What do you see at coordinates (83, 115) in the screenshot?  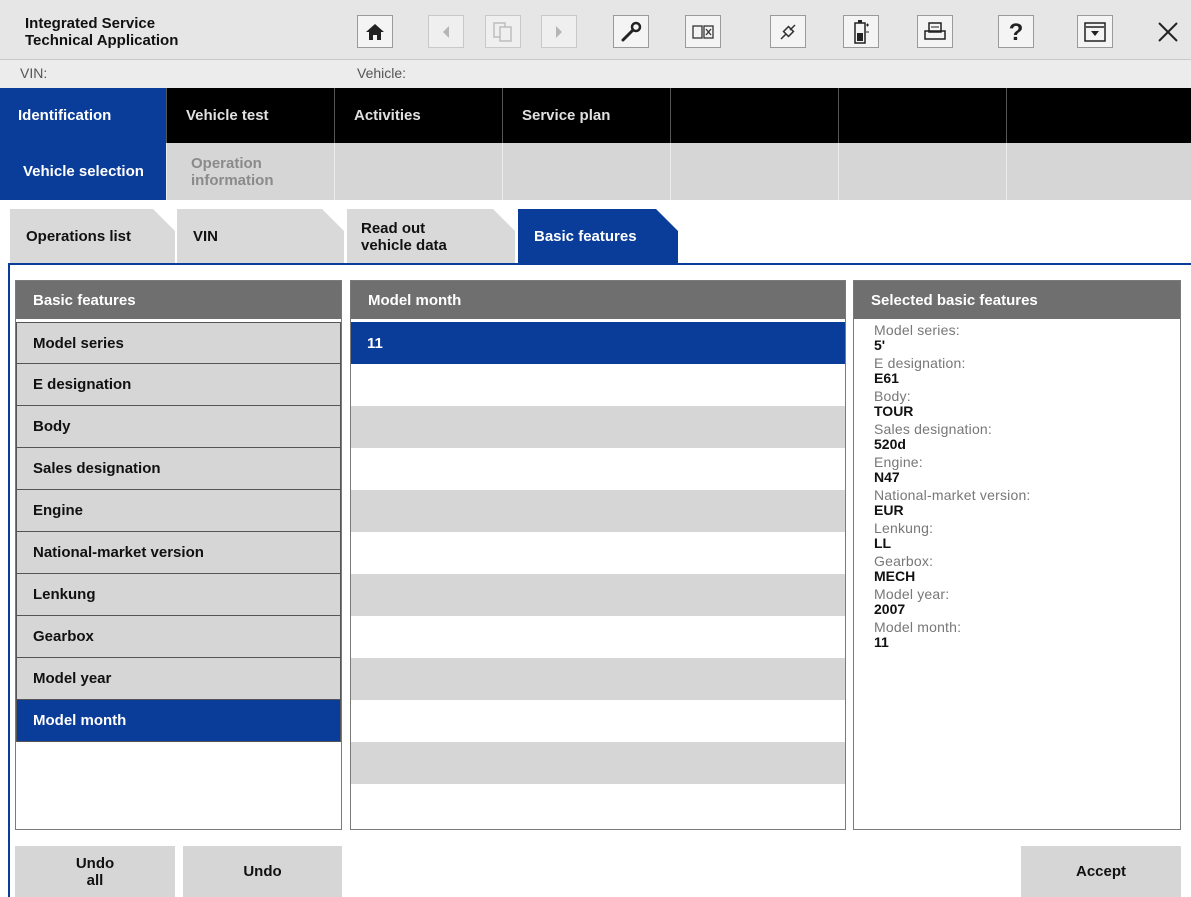 I see `tab-identification: Identification` at bounding box center [83, 115].